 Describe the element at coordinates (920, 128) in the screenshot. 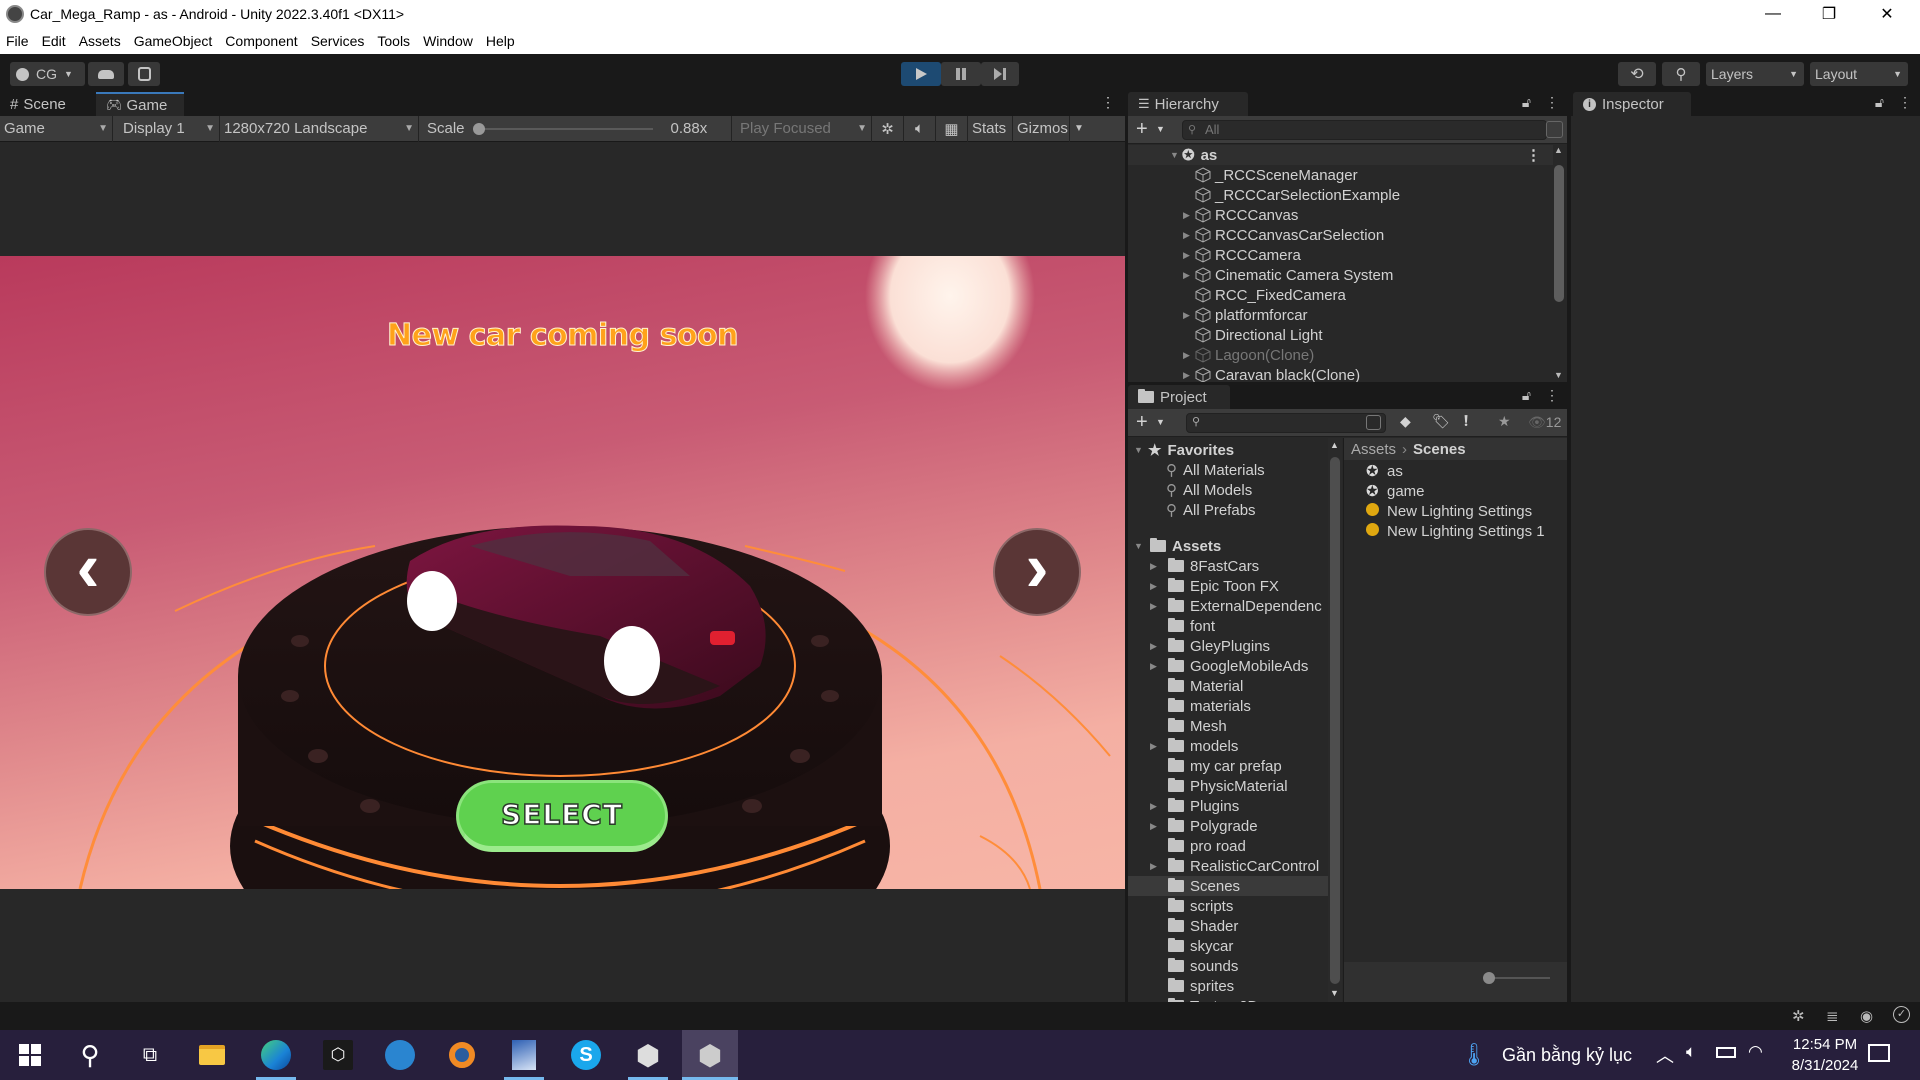

I see `mute-audio-button: 🔈︎` at that location.